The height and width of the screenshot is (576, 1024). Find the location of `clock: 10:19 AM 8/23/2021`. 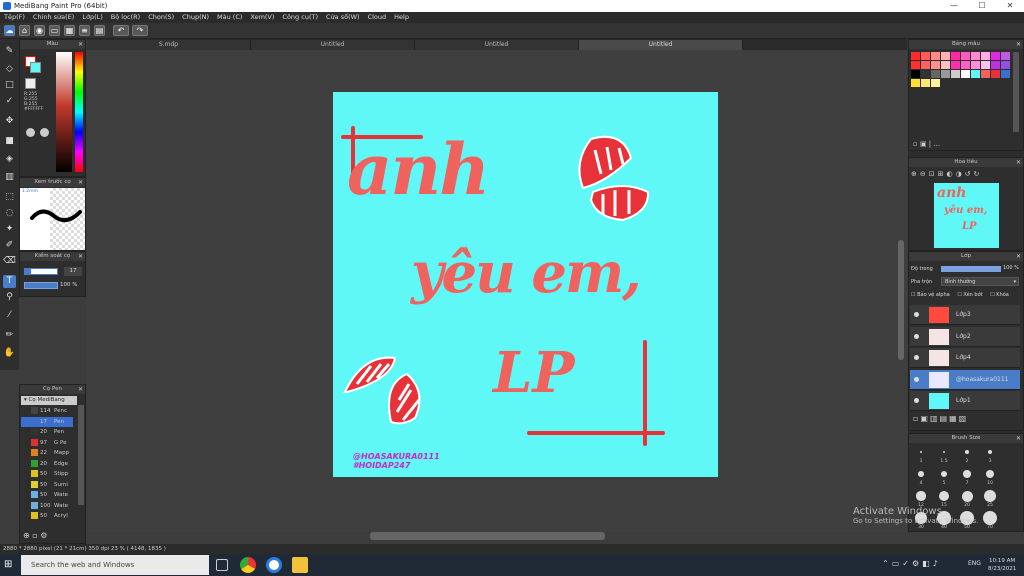

clock: 10:19 AM 8/23/2021 is located at coordinates (1002, 565).